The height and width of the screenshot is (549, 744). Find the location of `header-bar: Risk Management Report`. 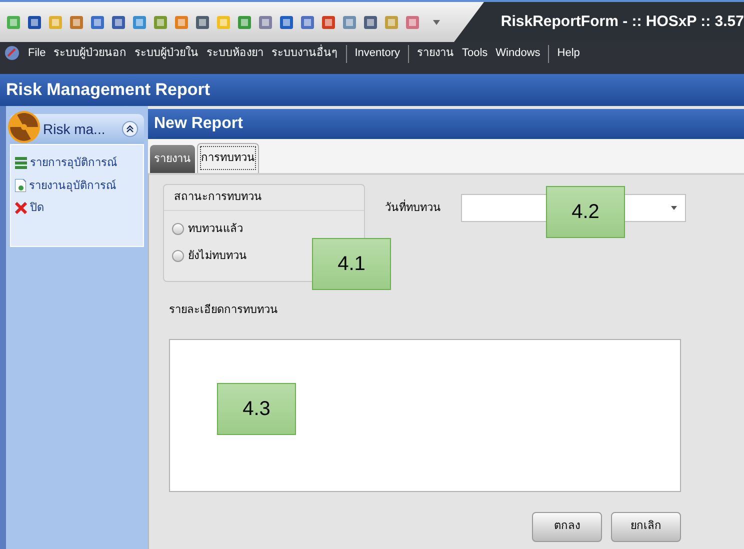

header-bar: Risk Management Report is located at coordinates (372, 90).